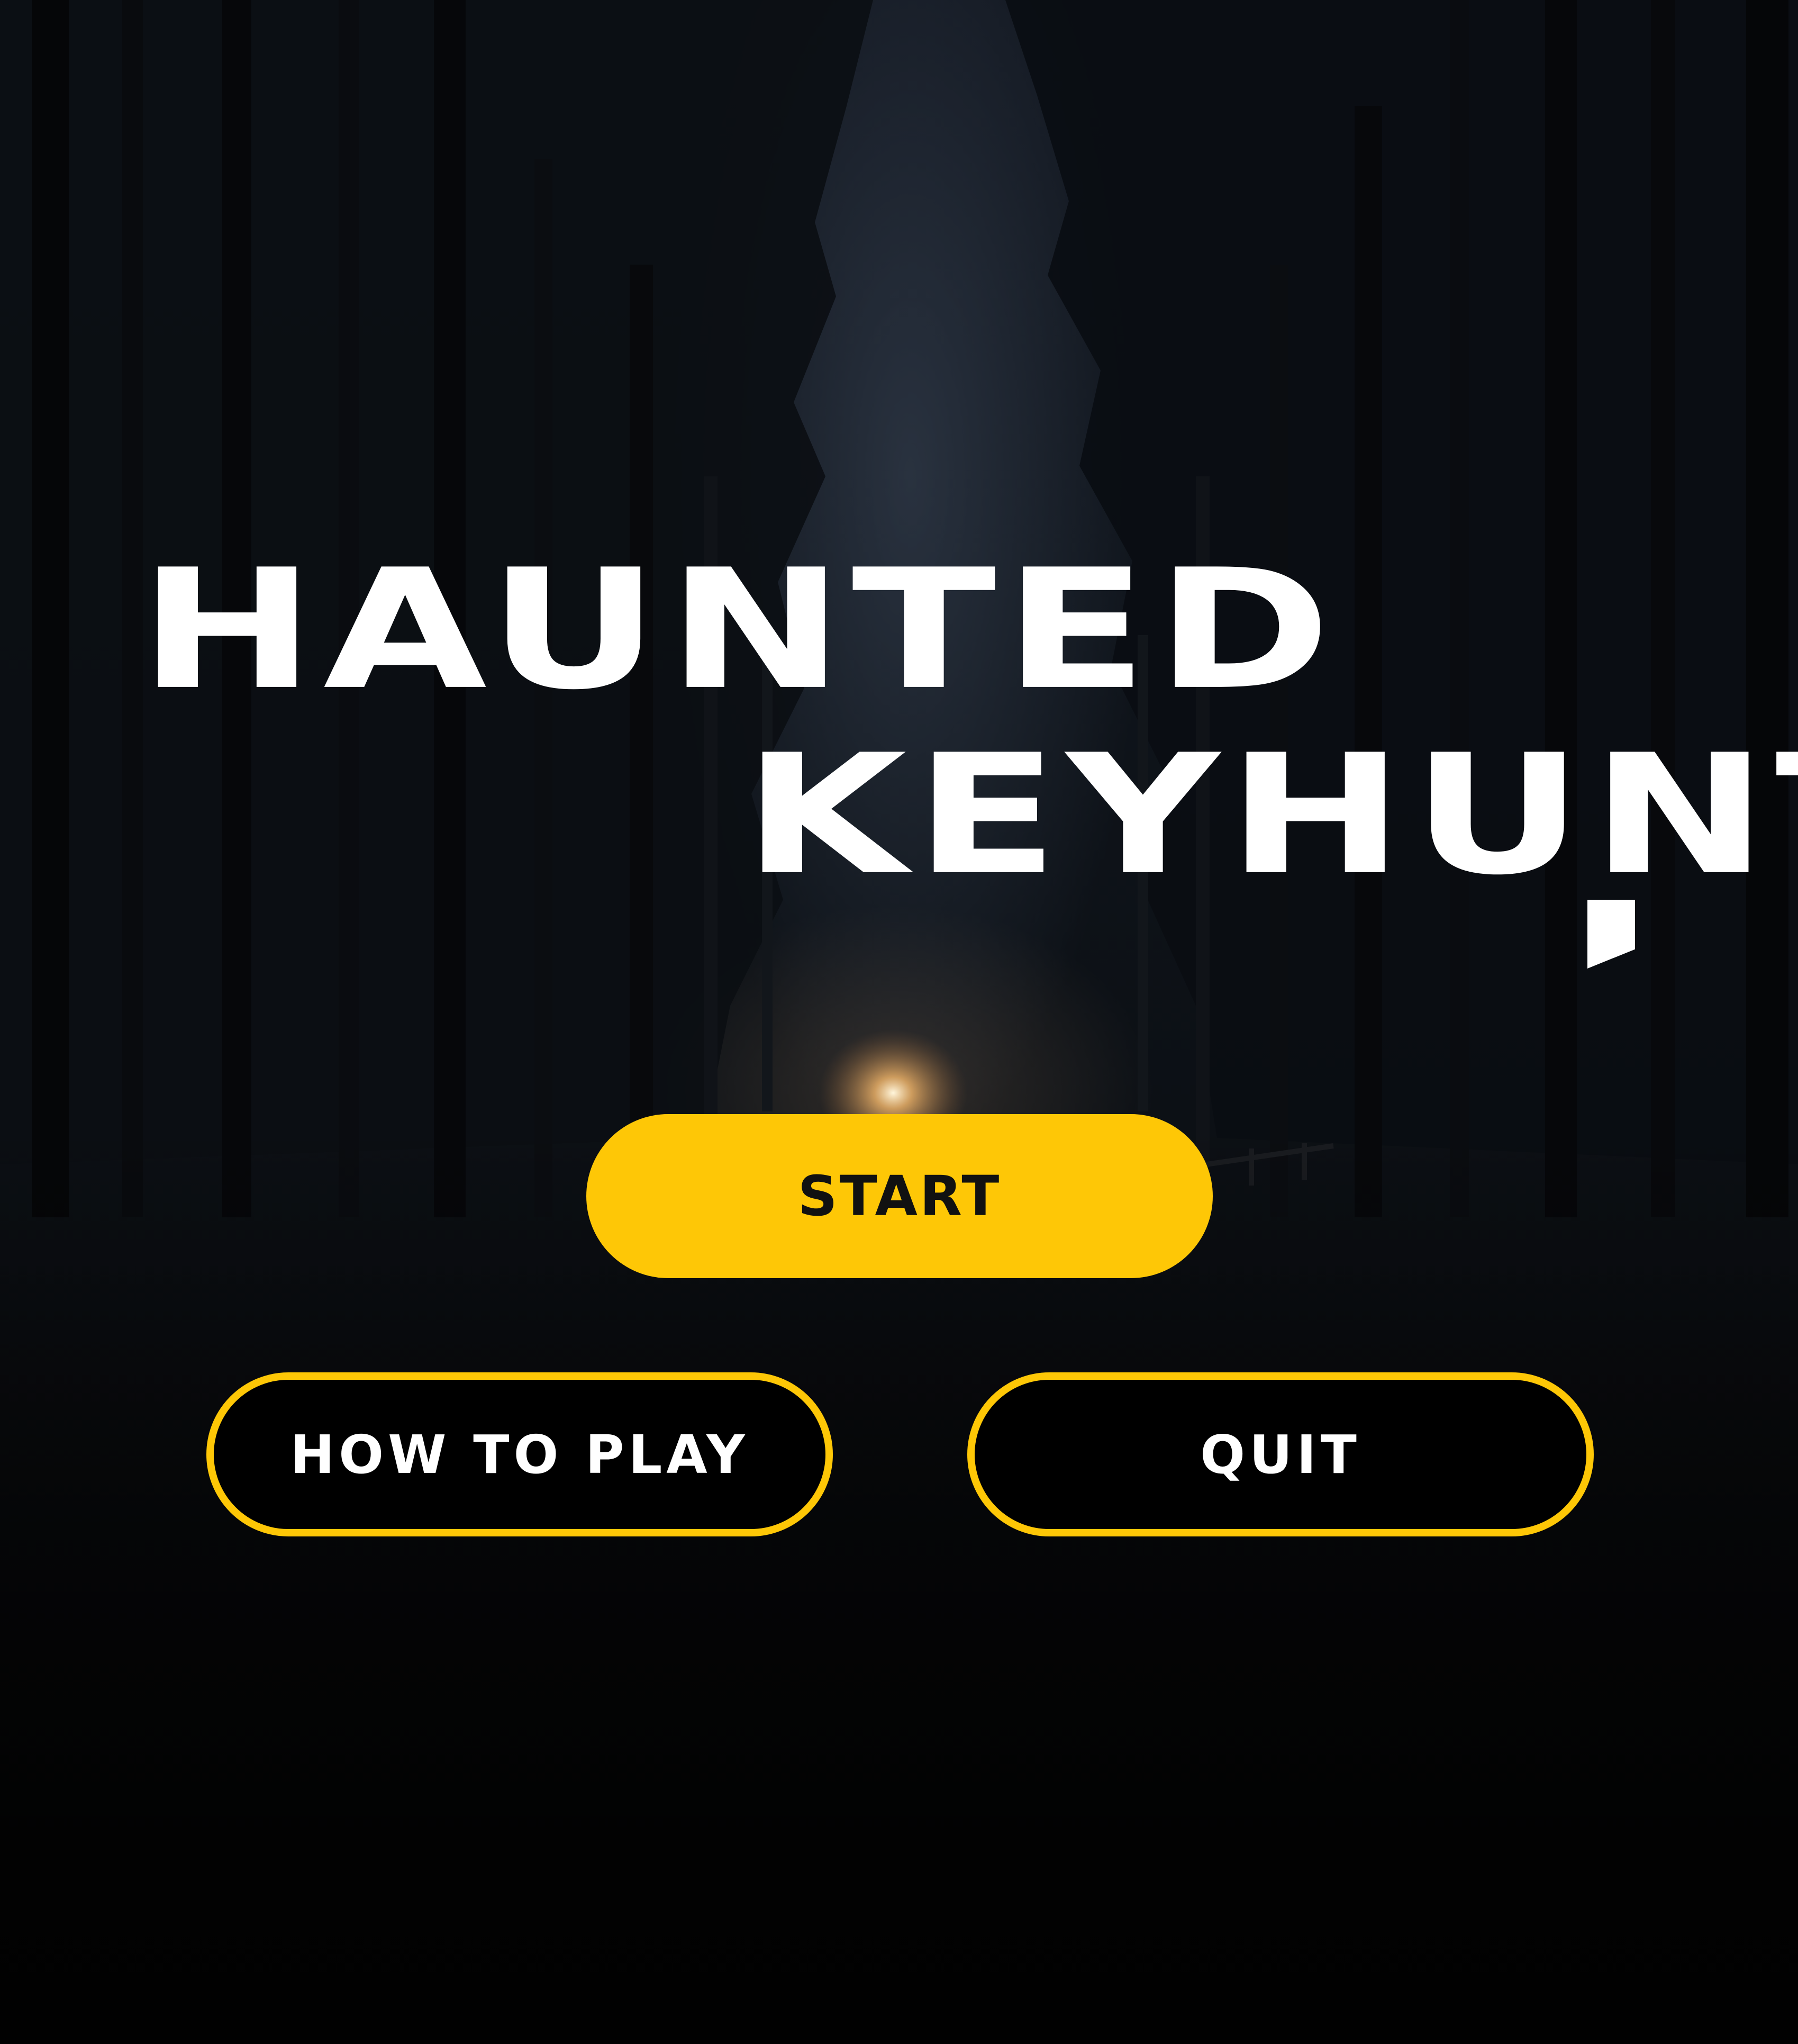 This screenshot has height=2044, width=1798. Describe the element at coordinates (1270, 815) in the screenshot. I see `game-title-line-2: KEYHUNT` at that location.